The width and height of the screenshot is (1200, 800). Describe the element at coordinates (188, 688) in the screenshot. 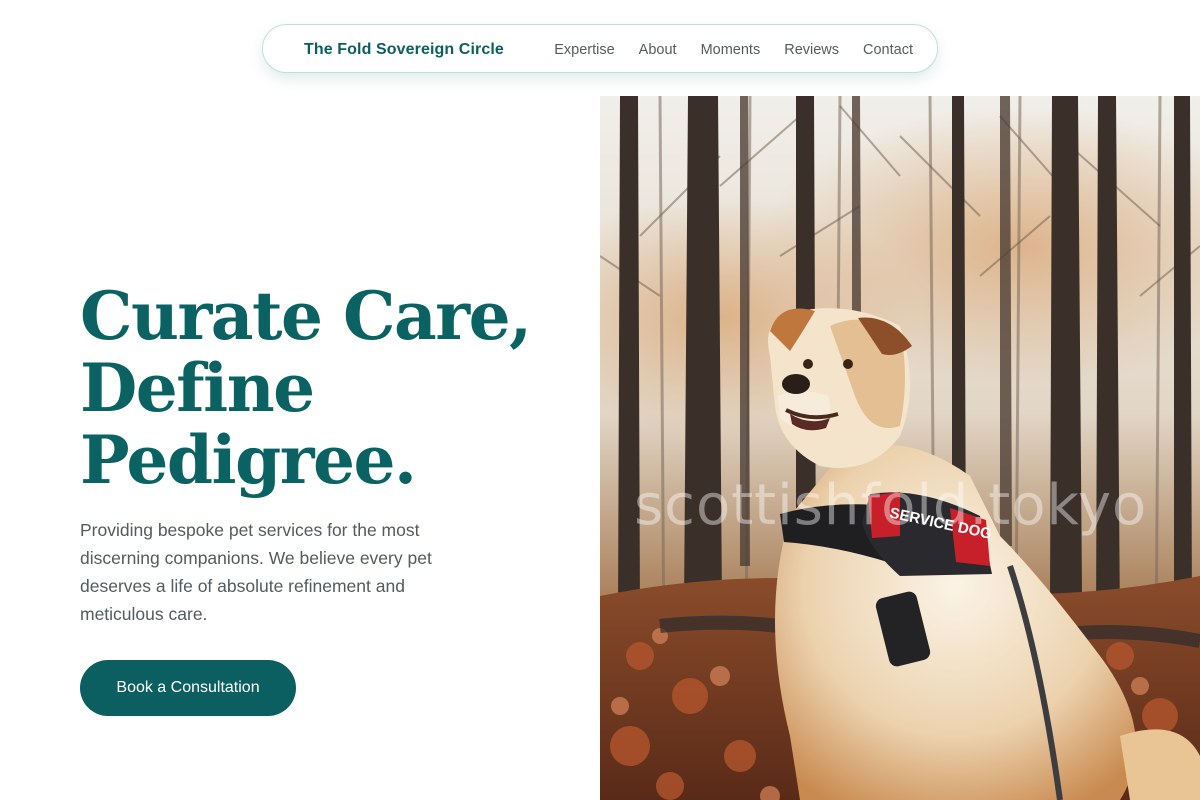

I see `book-consultation-button: Book a Consultation` at that location.